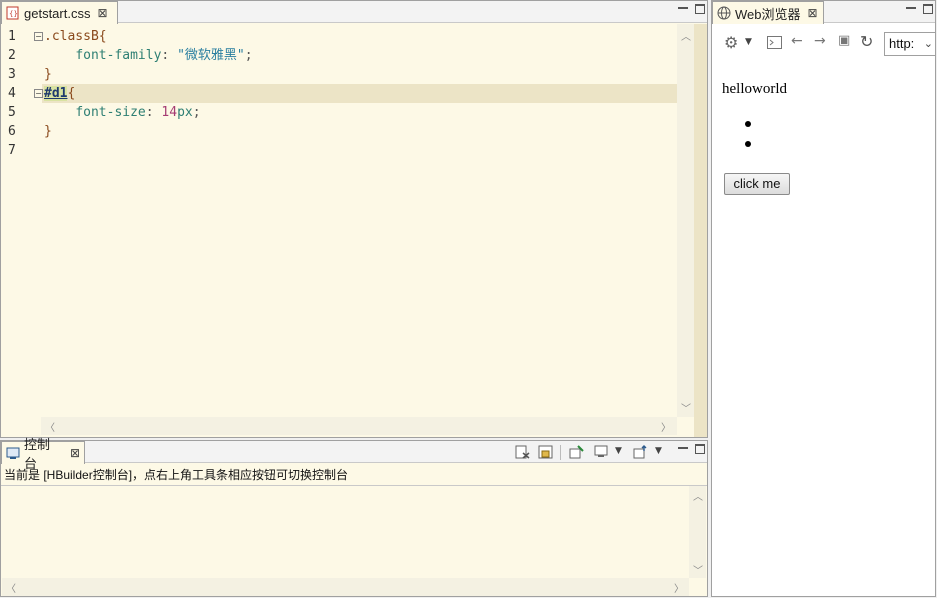  What do you see at coordinates (12, 74) in the screenshot?
I see `line-number: 3` at bounding box center [12, 74].